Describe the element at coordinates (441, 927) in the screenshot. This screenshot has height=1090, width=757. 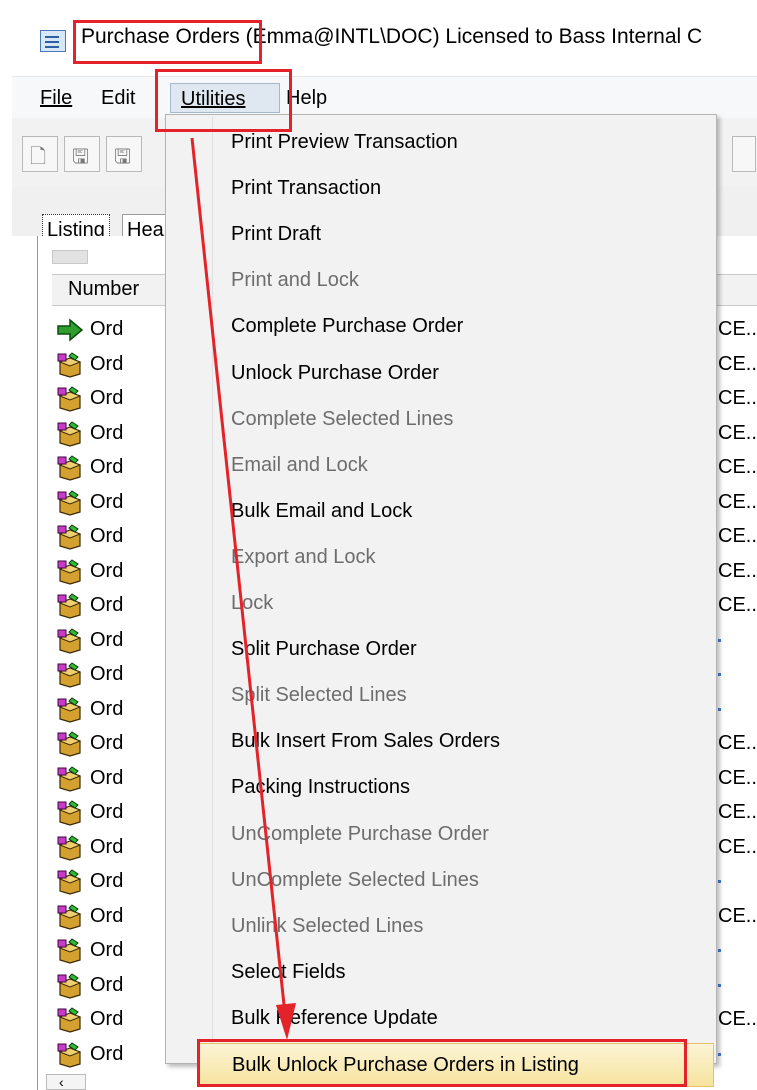
I see `menu-item-unlink-selected-lines: Unlink Selected Lines` at that location.